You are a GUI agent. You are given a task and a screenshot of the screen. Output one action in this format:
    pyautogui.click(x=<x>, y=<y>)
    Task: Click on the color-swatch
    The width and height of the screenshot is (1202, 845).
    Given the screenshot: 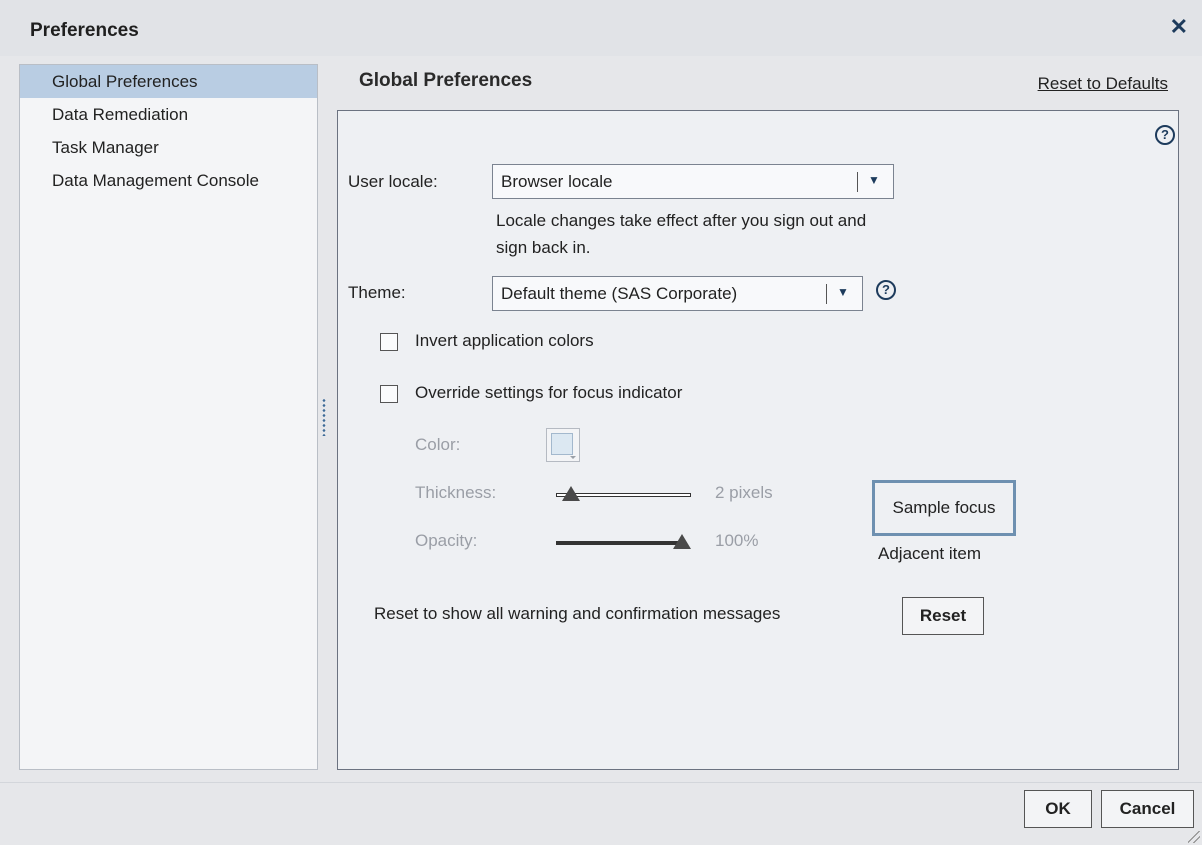 What is the action you would take?
    pyautogui.click(x=562, y=444)
    